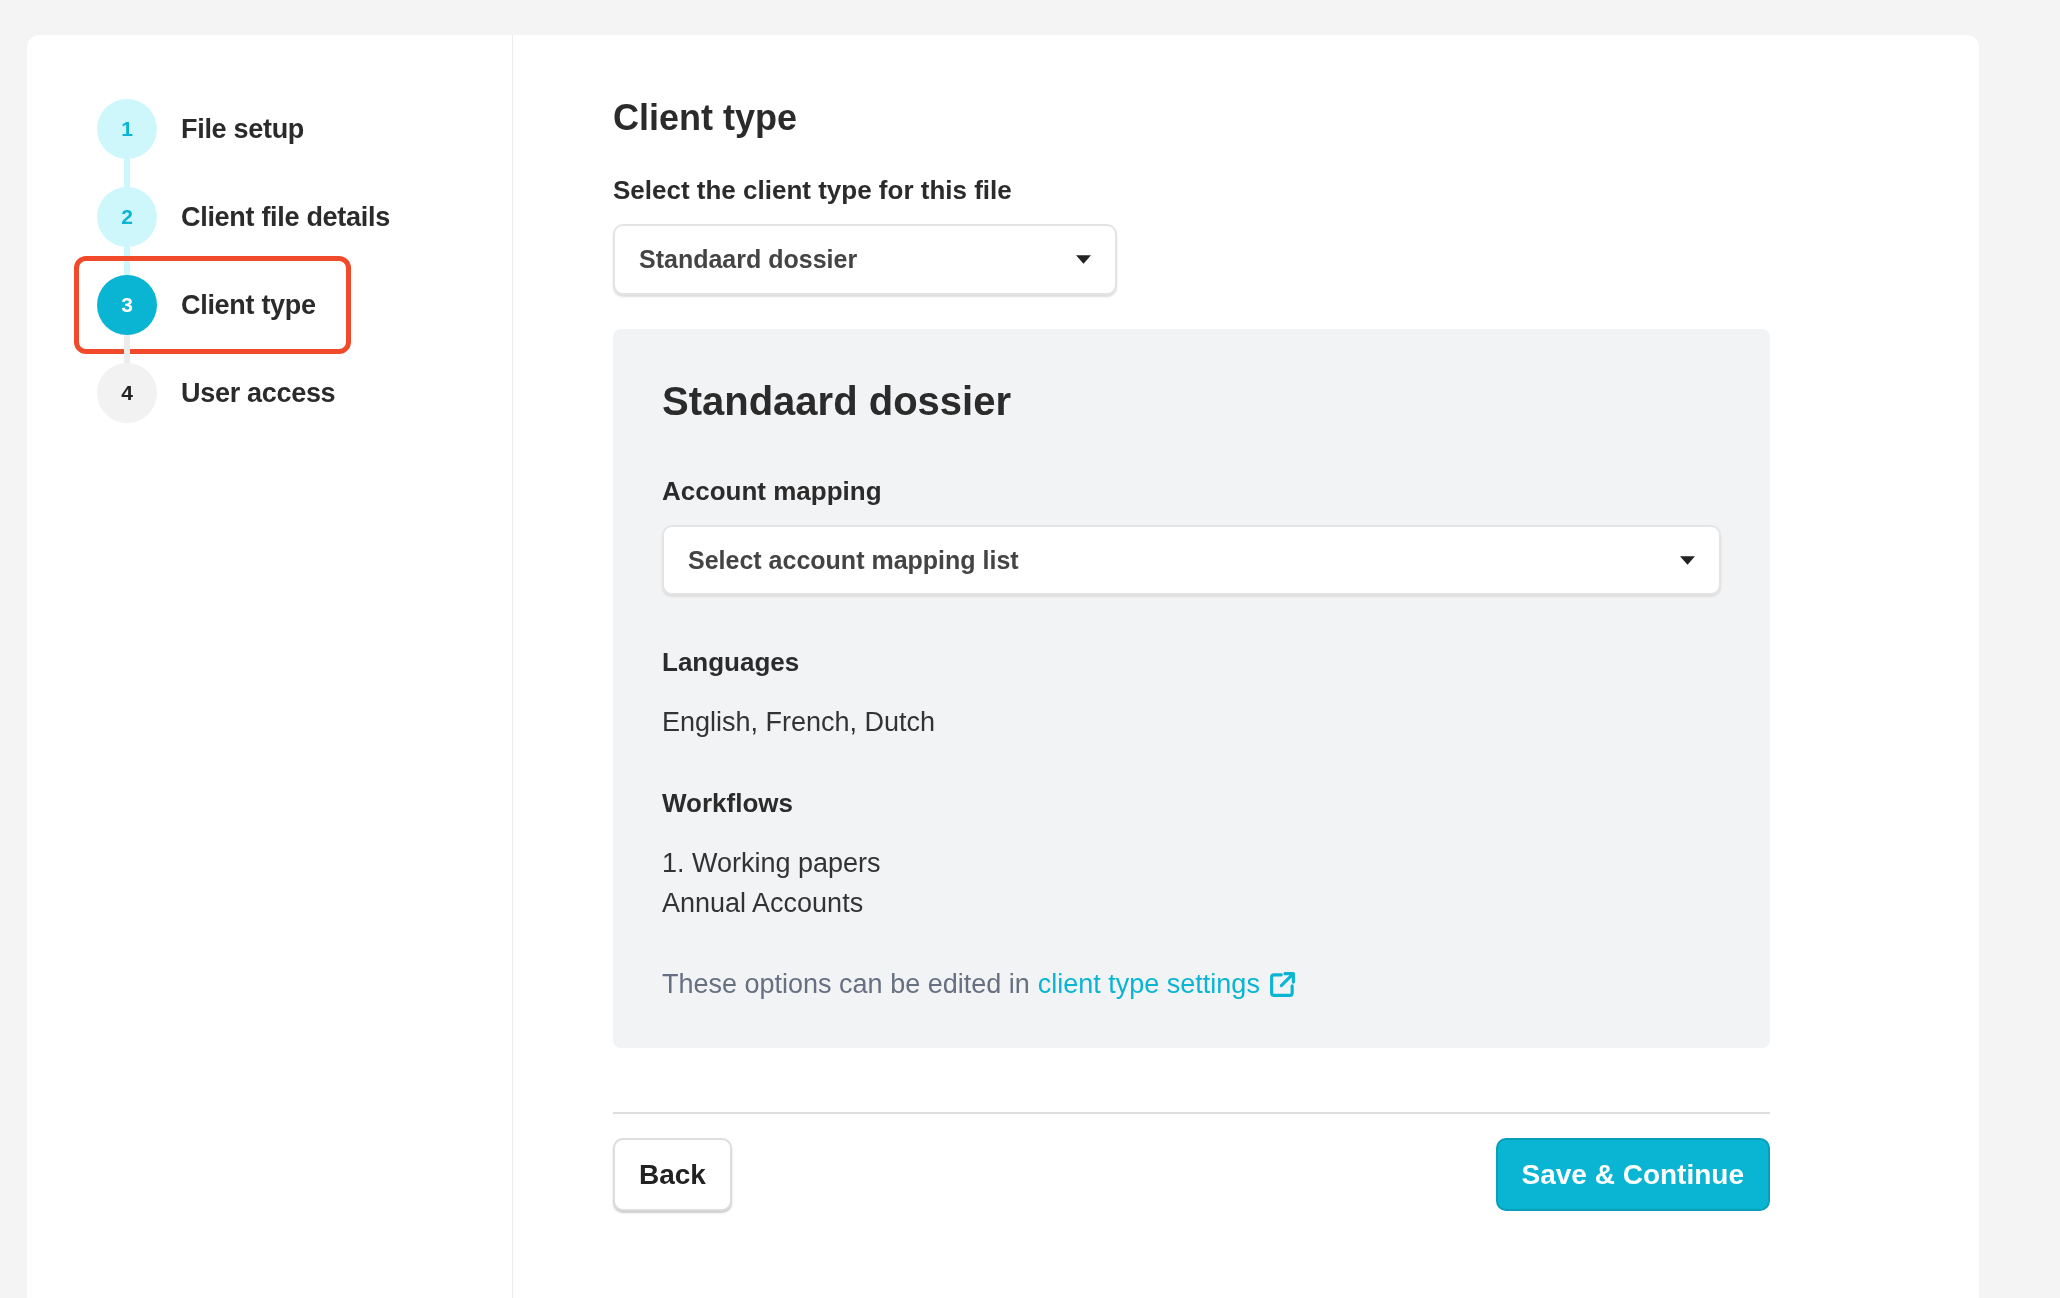  I want to click on workflow-item: Annual Accounts, so click(763, 903).